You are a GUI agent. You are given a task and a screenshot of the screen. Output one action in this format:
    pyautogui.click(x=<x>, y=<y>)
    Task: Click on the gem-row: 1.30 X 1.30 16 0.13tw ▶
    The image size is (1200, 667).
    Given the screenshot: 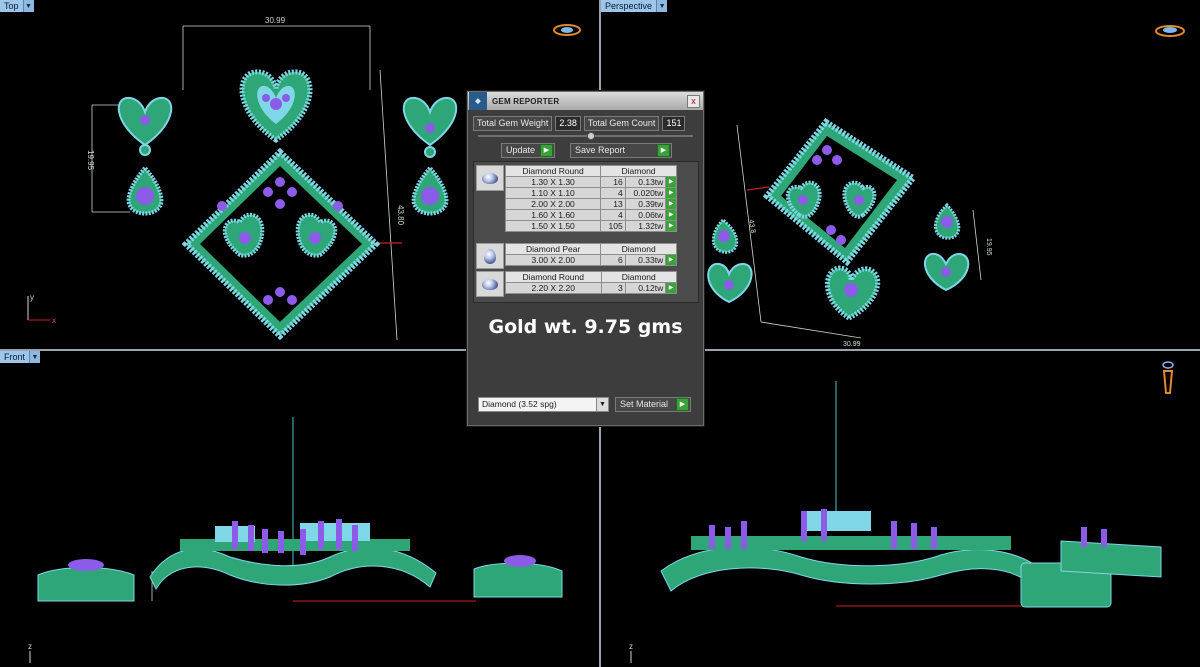 What is the action you would take?
    pyautogui.click(x=590, y=182)
    